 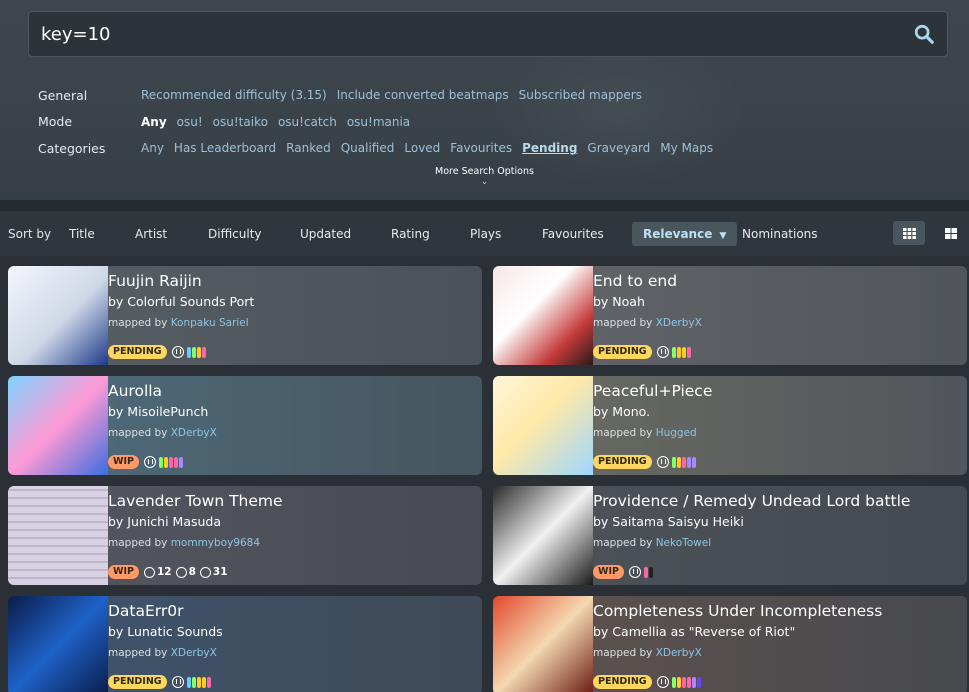 What do you see at coordinates (635, 281) in the screenshot?
I see `beatmap-title: End to end` at bounding box center [635, 281].